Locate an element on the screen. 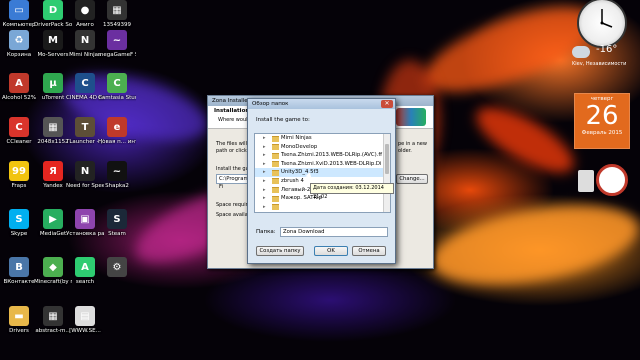 The image size is (640, 360). installer-text-right-2: older. is located at coordinates (405, 151).